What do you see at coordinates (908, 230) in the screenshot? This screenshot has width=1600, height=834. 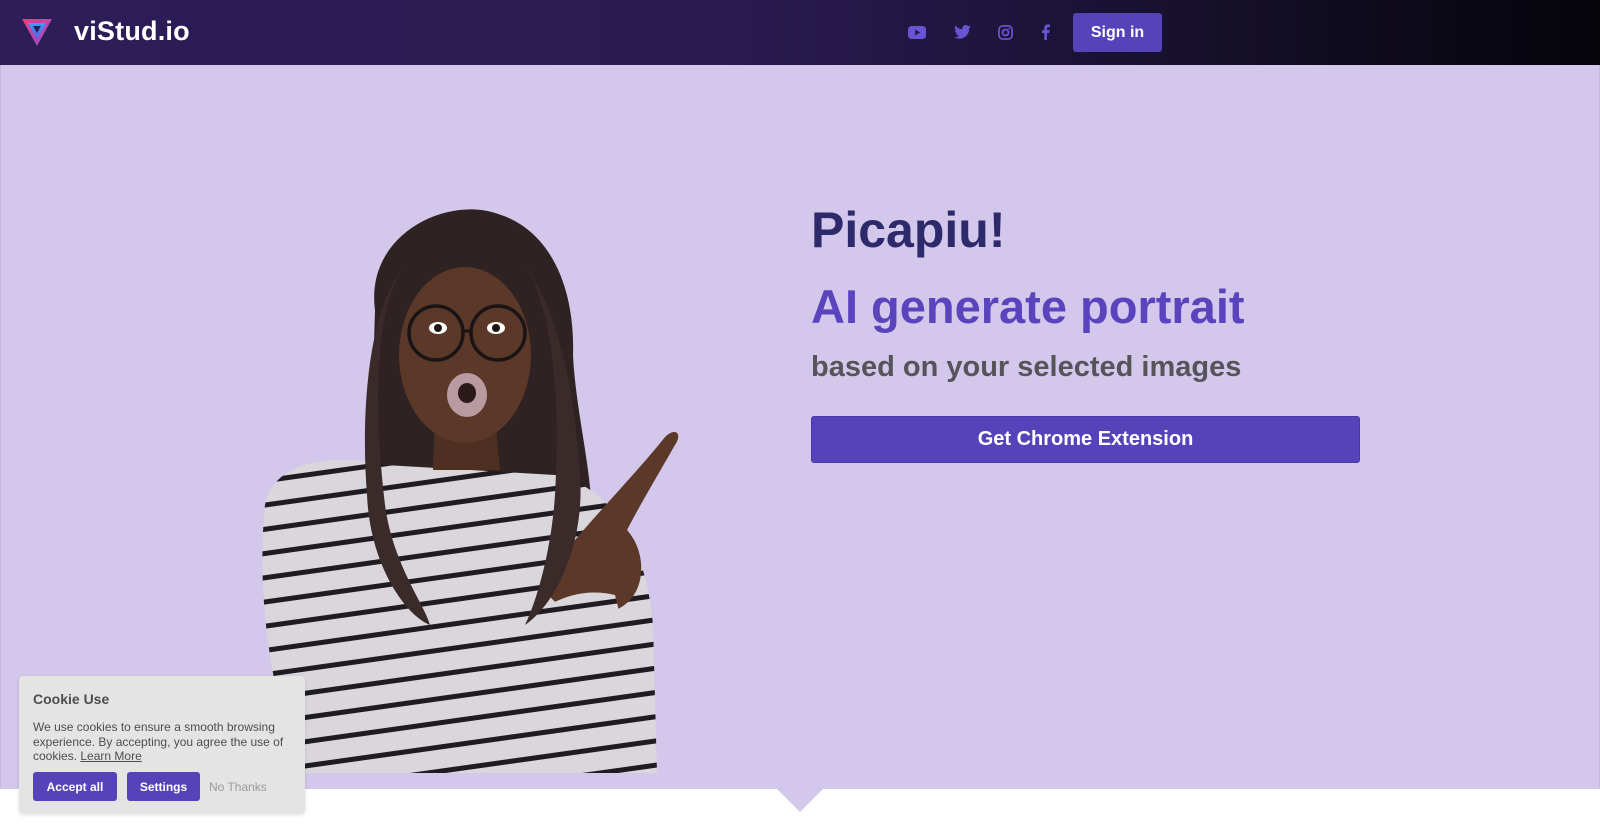 I see `hero-title: Picapiu!` at bounding box center [908, 230].